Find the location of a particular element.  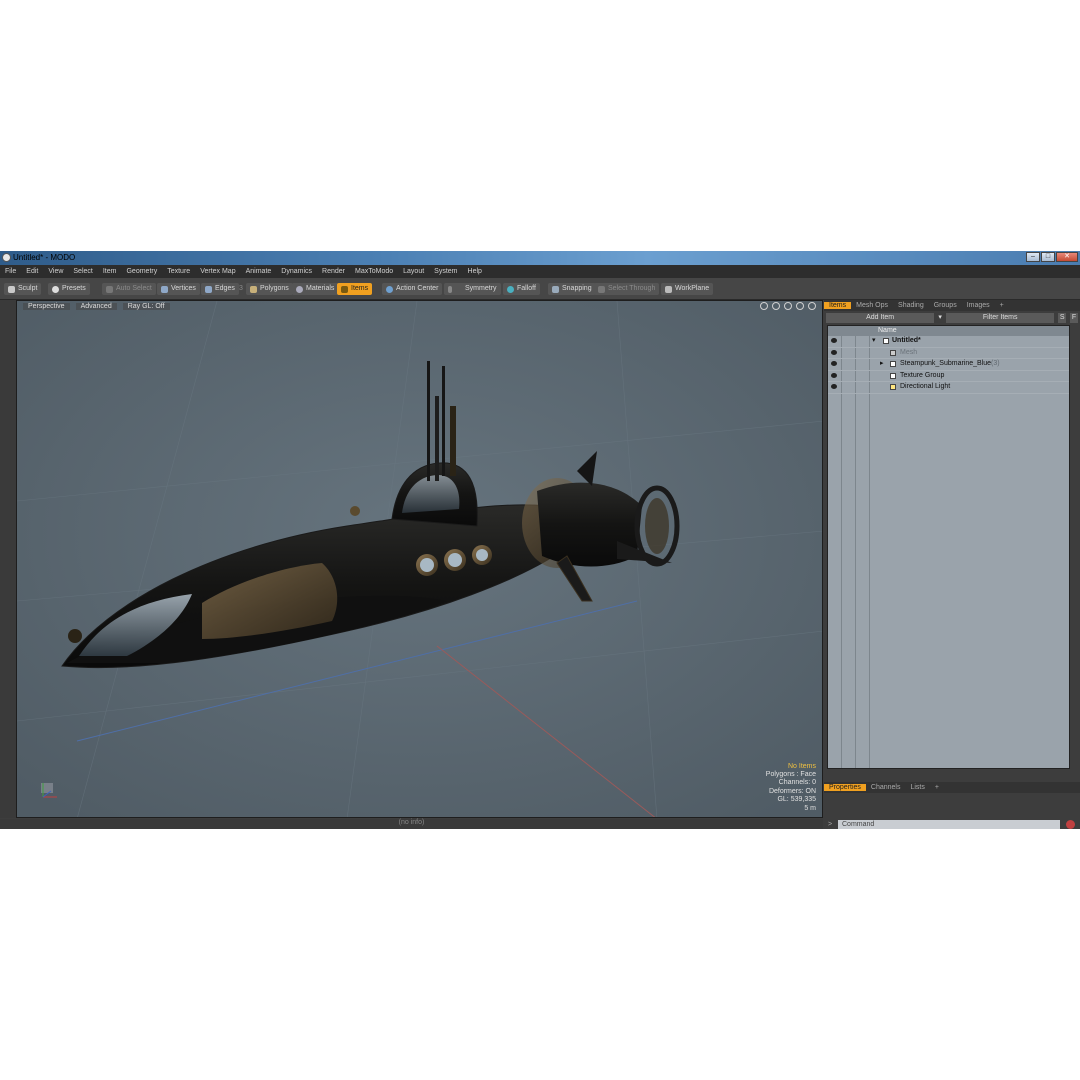

snapping-button: Snapping is located at coordinates (572, 289).